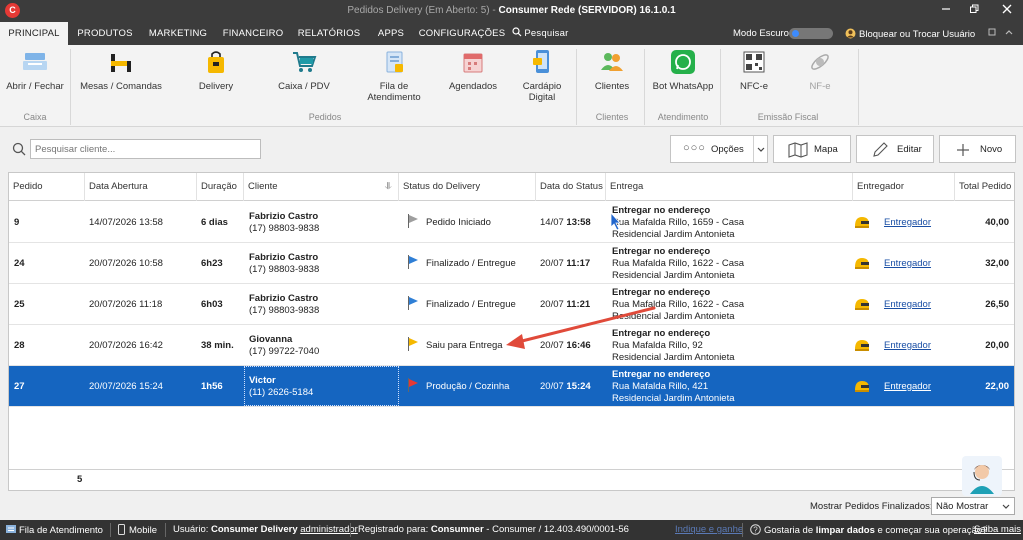 This screenshot has width=1023, height=540. Describe the element at coordinates (19, 263) in the screenshot. I see `order-number: 24` at that location.